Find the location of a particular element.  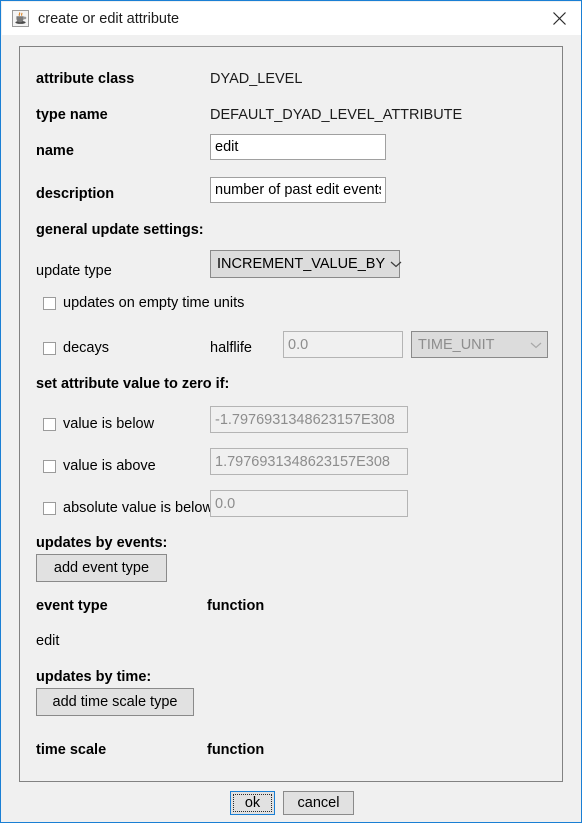

type-name-value: DEFAULT_DYAD_LEVEL_ATTRIBUTE is located at coordinates (336, 115).